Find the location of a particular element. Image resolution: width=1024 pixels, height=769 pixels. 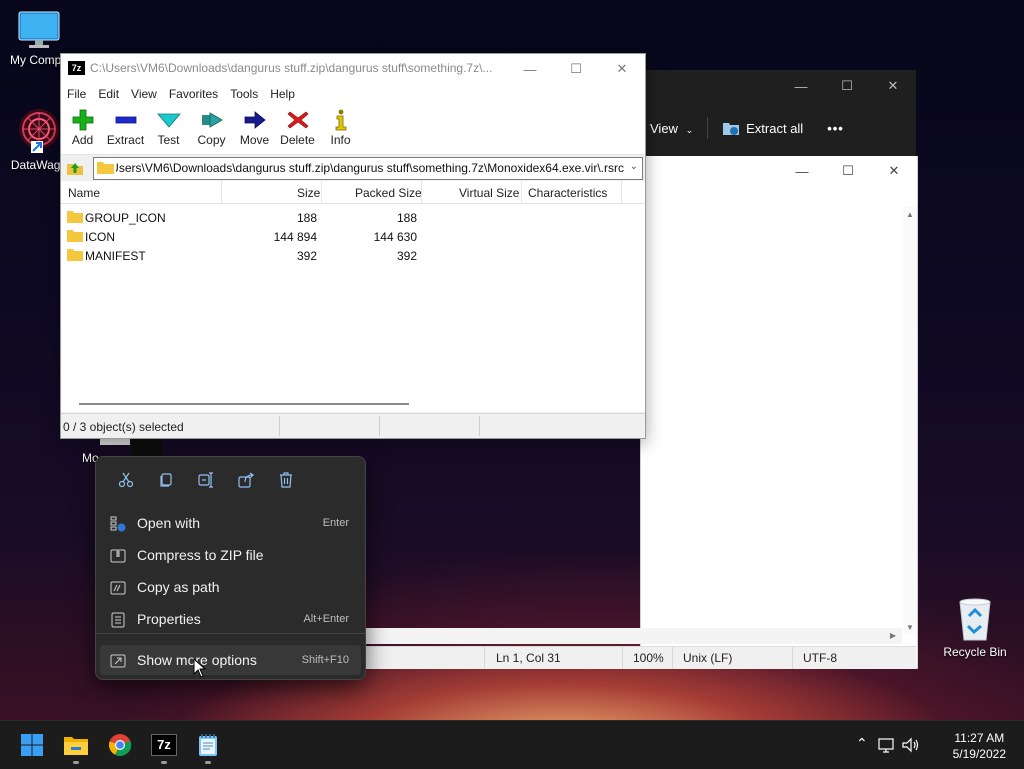

recycle-bin-icon is located at coordinates (975, 619).